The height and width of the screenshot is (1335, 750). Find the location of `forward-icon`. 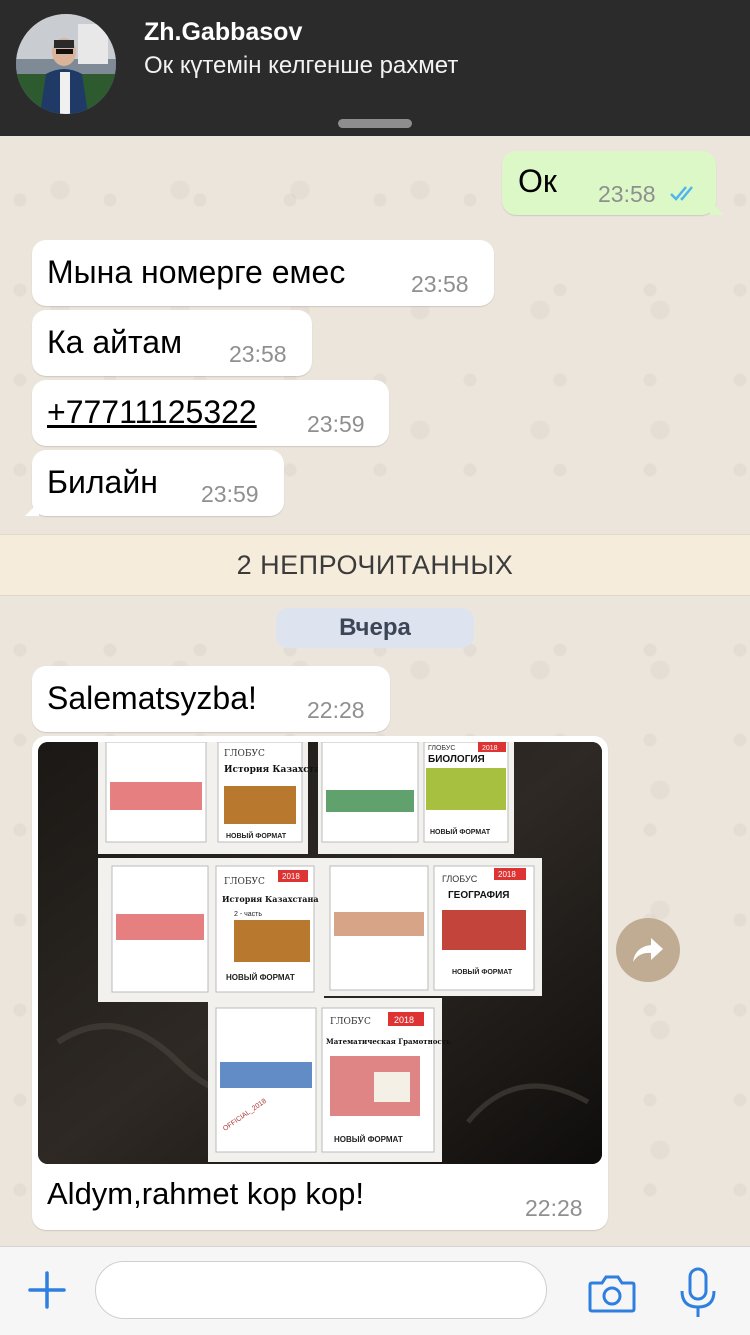

forward-icon is located at coordinates (648, 950).